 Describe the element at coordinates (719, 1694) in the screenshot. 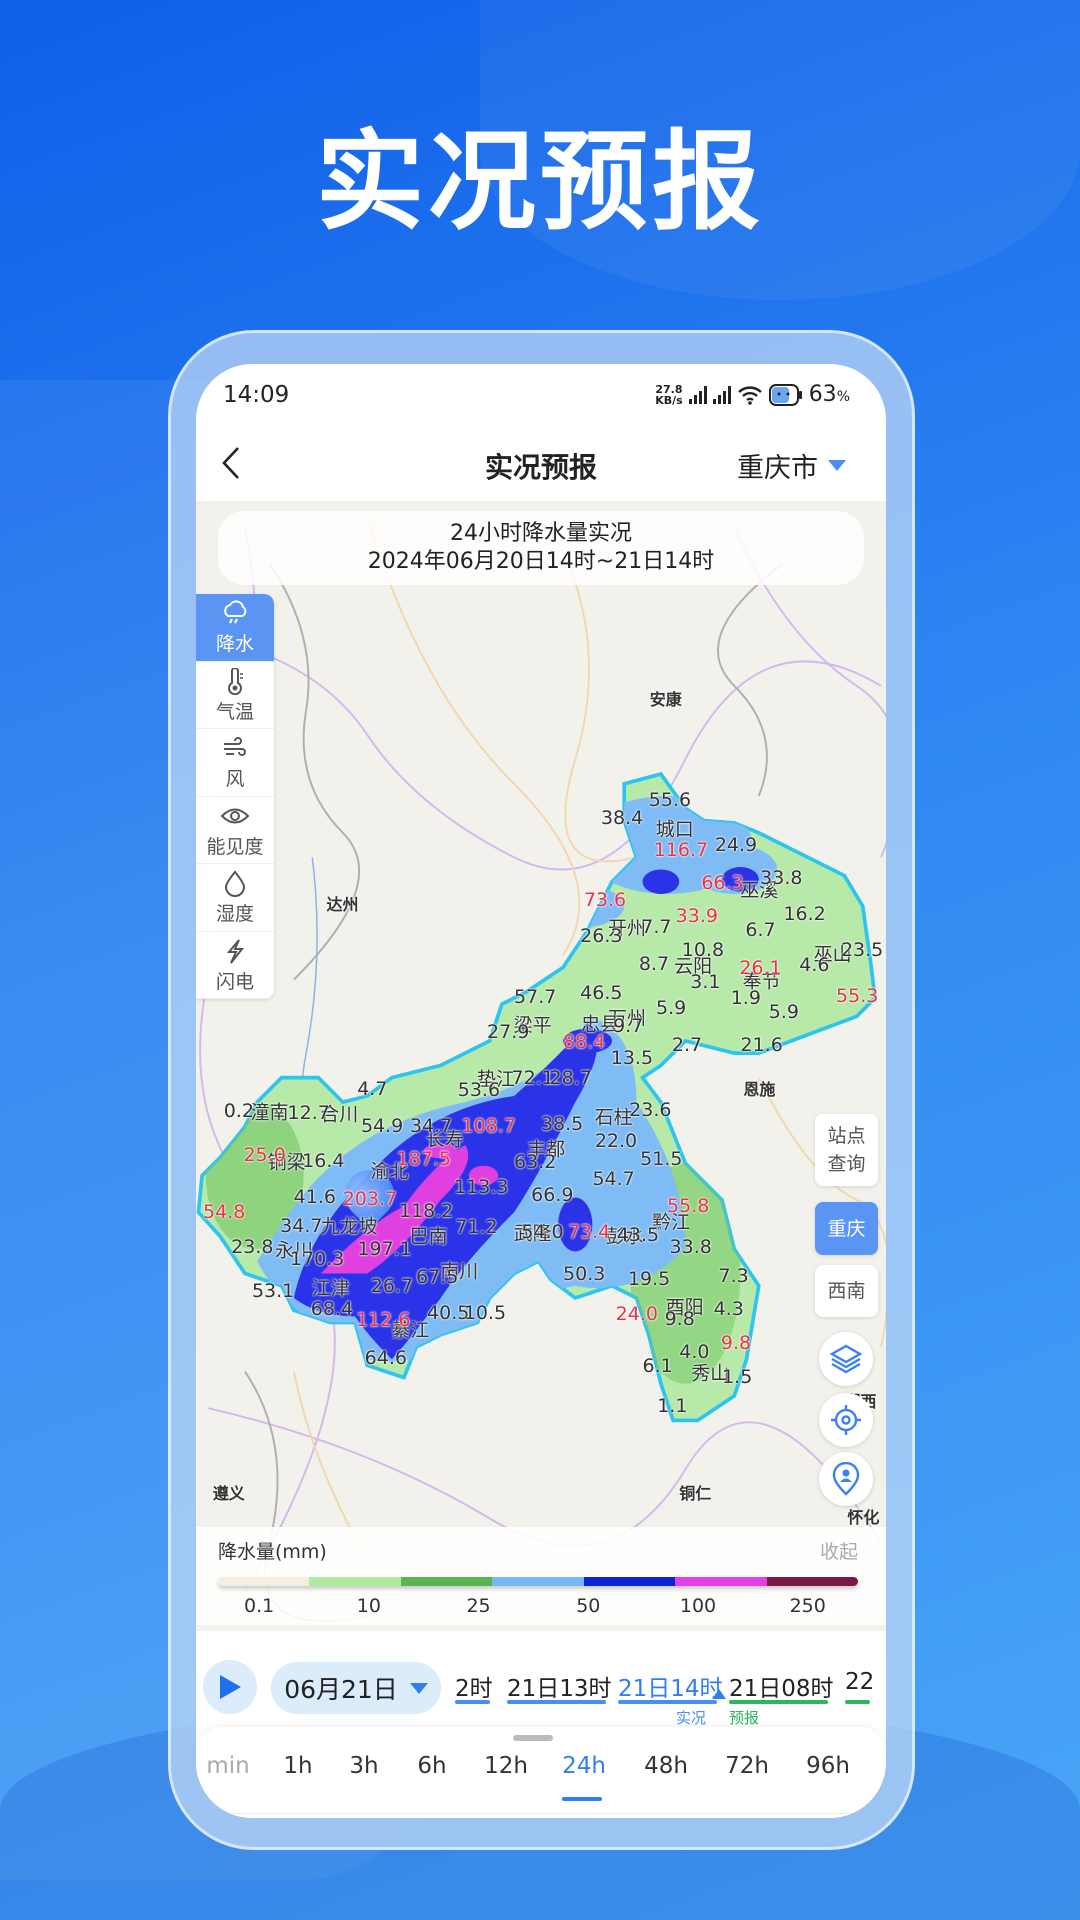

I see `current-time-marker` at that location.